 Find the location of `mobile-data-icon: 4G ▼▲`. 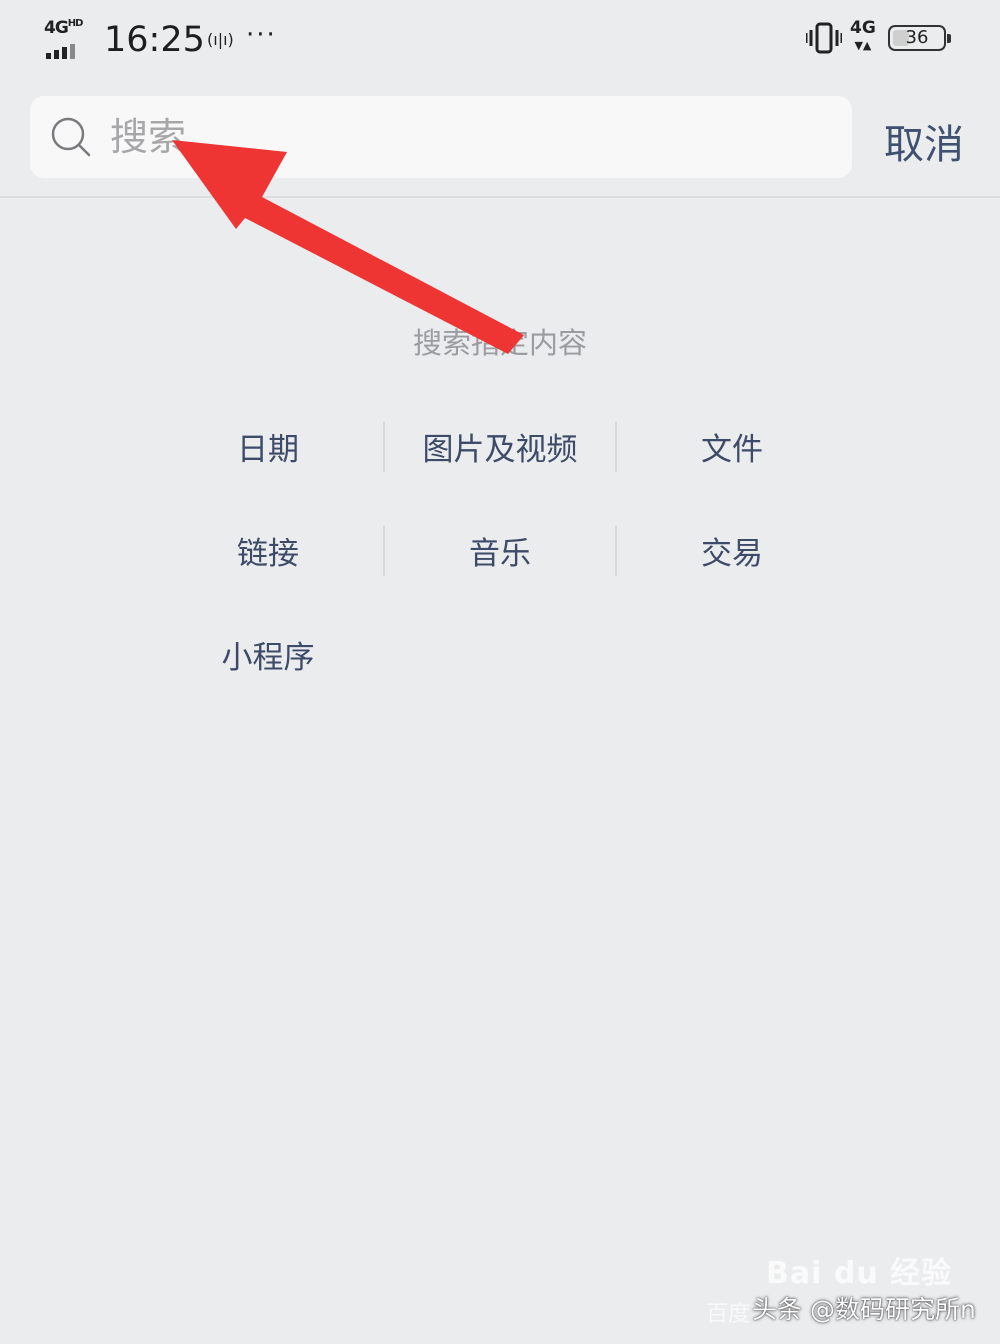

mobile-data-icon: 4G ▼▲ is located at coordinates (863, 35).